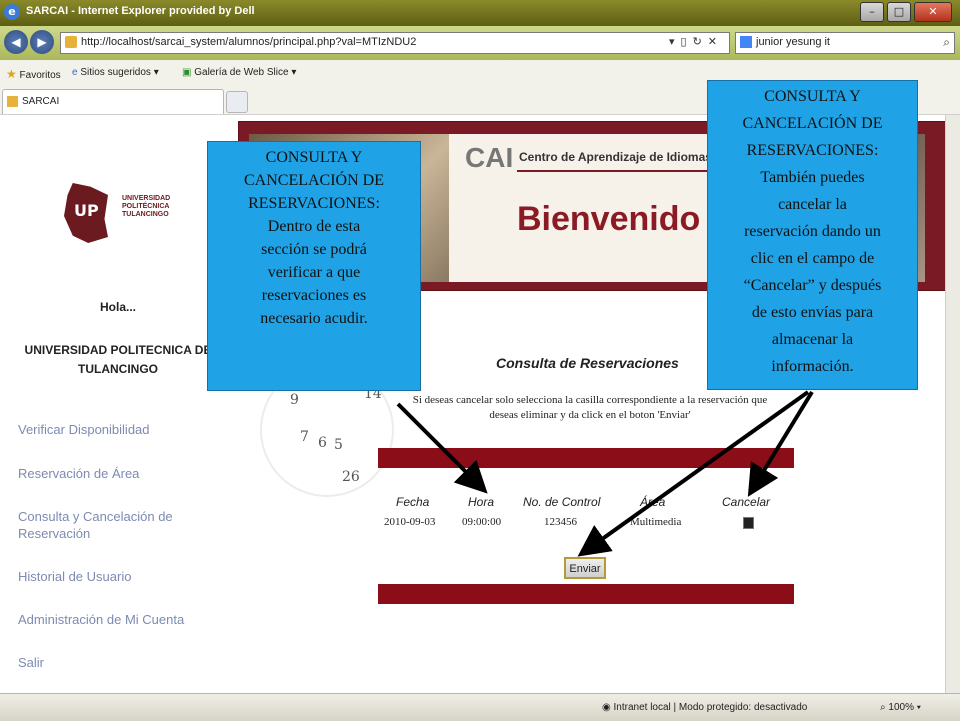 The image size is (960, 721). I want to click on arrow-to-hora, so click(442, 448).